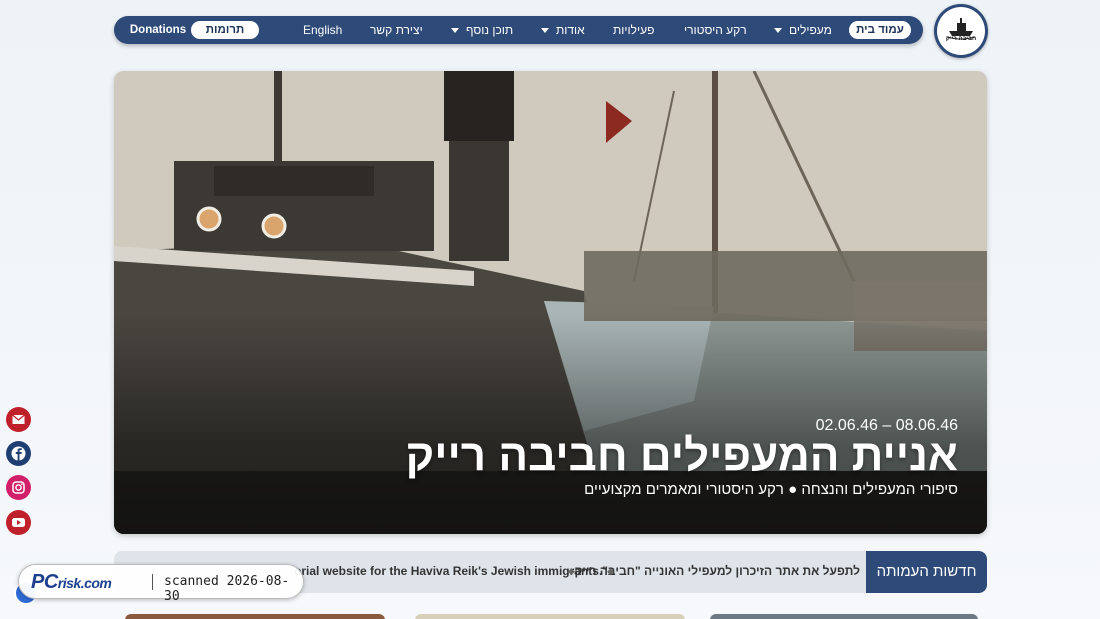  I want to click on facebook-icon, so click(18, 453).